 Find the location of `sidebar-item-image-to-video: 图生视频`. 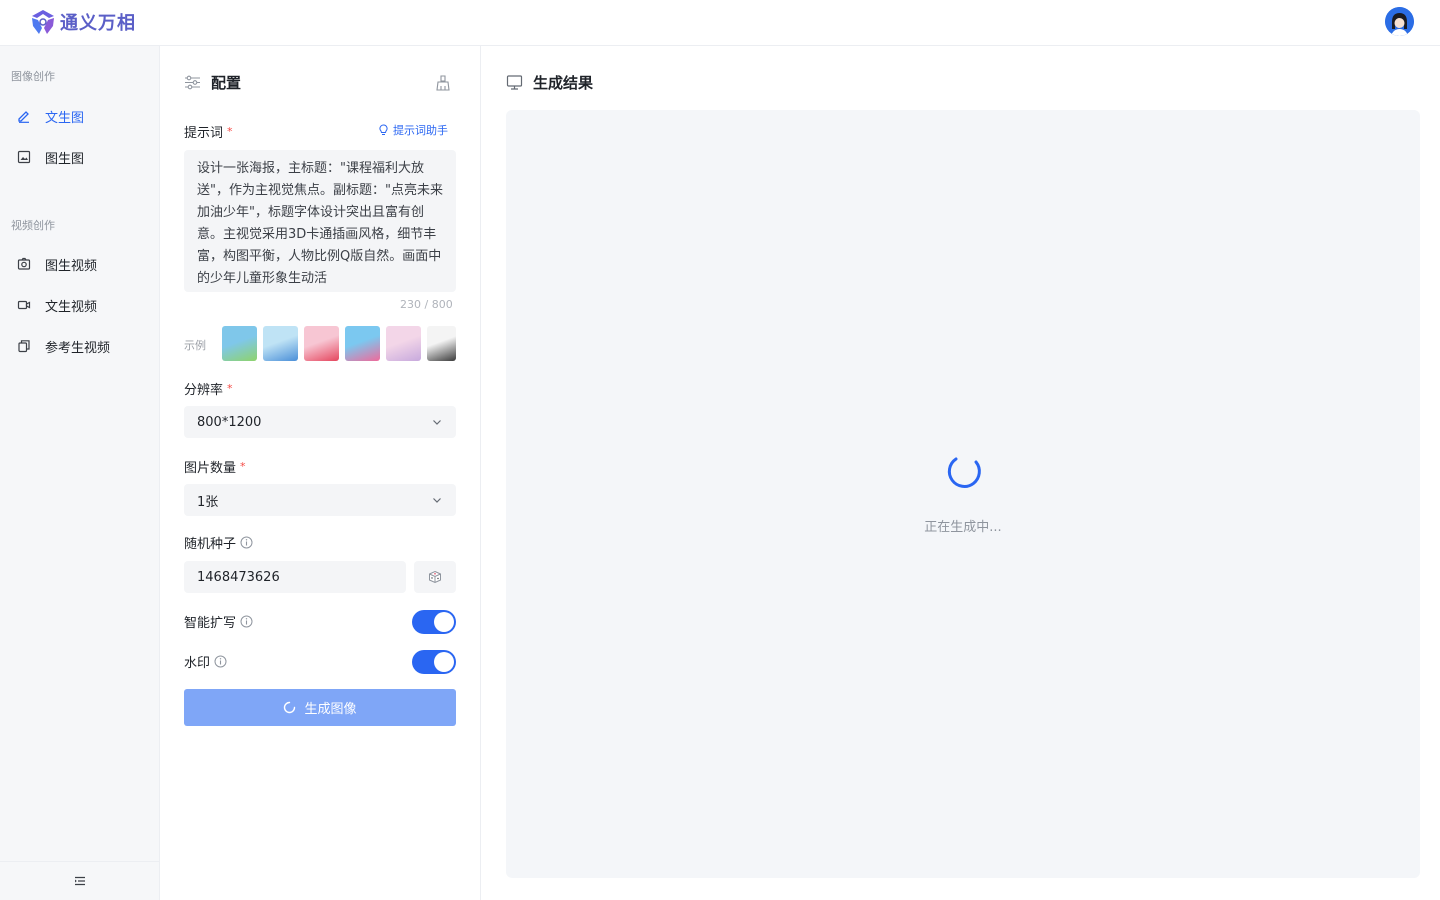

sidebar-item-image-to-video: 图生视频 is located at coordinates (79, 264).